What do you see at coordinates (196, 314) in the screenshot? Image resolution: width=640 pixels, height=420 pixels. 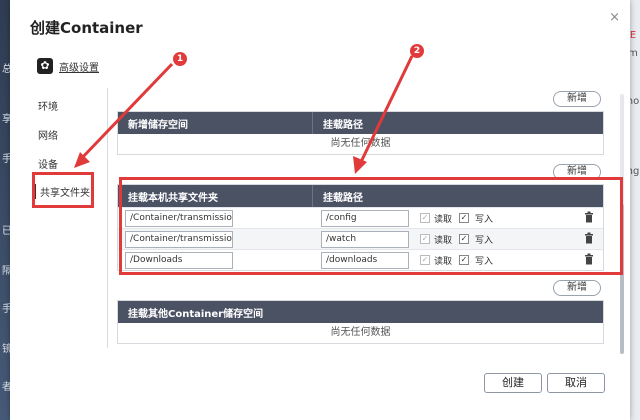 I see `col-header-other-container: 挂载其他Container储存空间` at bounding box center [196, 314].